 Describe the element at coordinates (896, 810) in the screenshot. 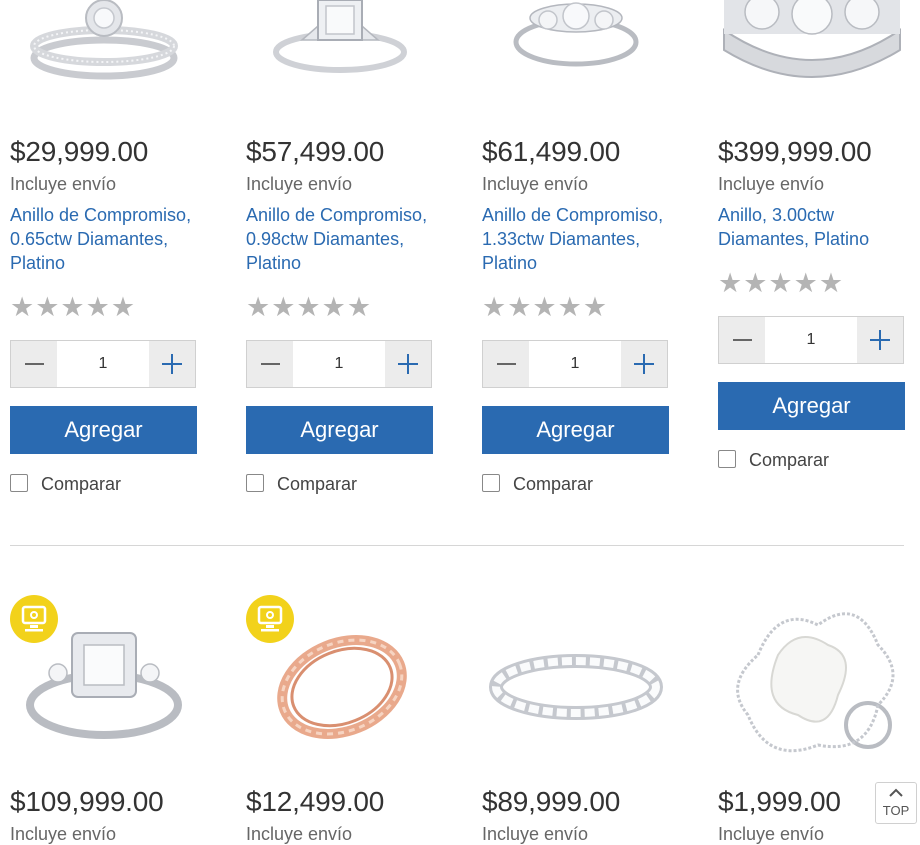

I see `back-to-top-label: TOP` at that location.